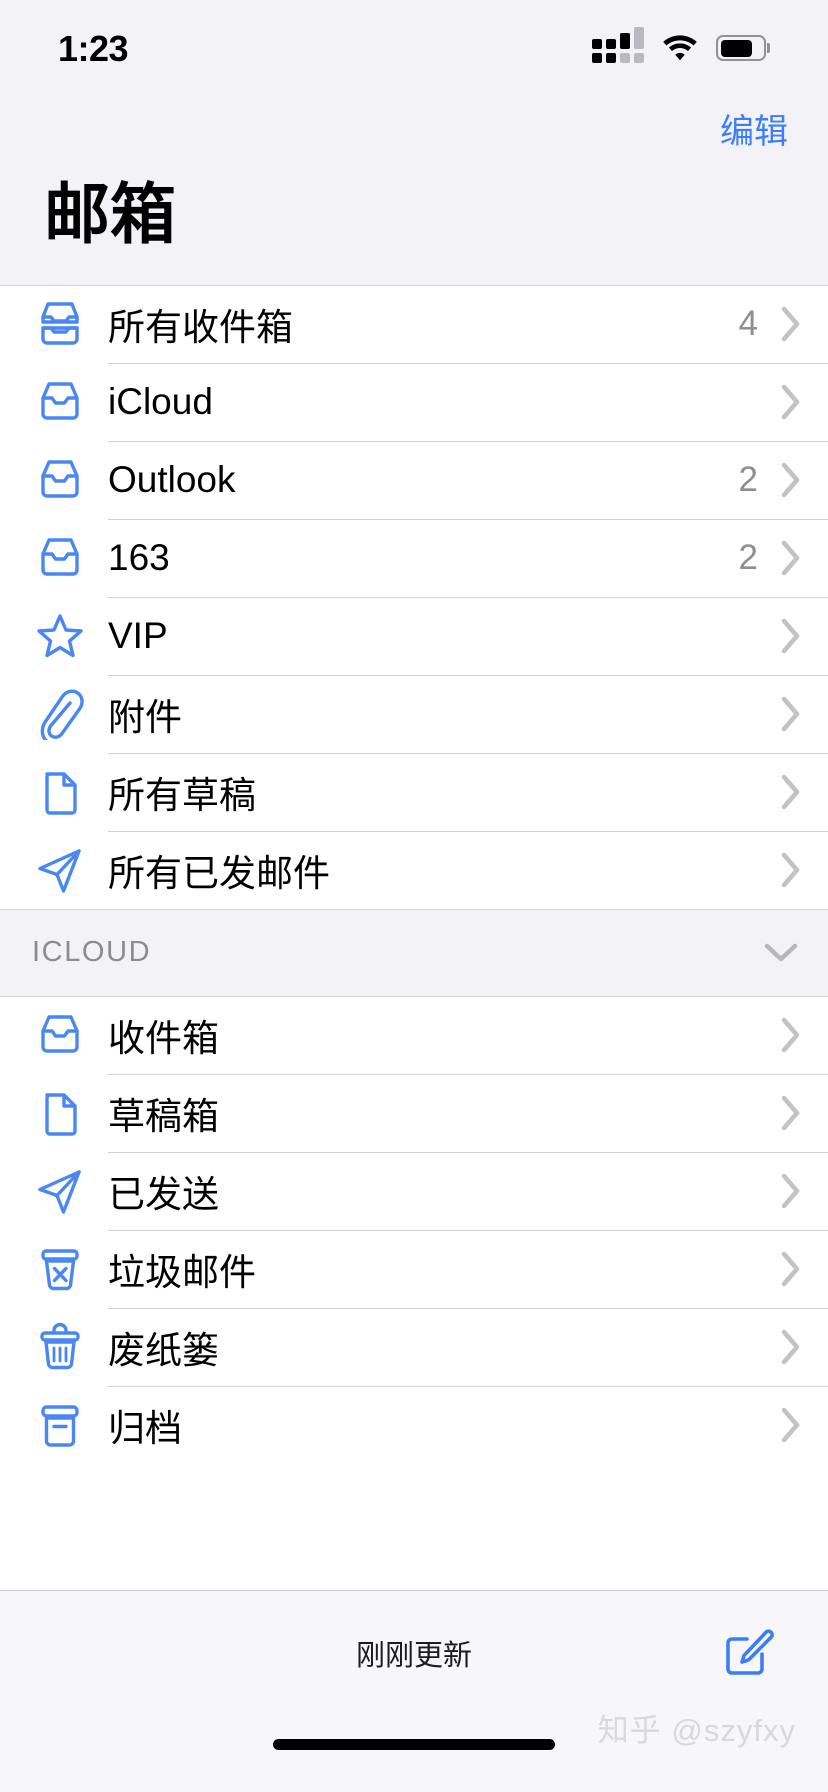 This screenshot has height=1792, width=828. I want to click on list-item: 废纸篓, so click(414, 1347).